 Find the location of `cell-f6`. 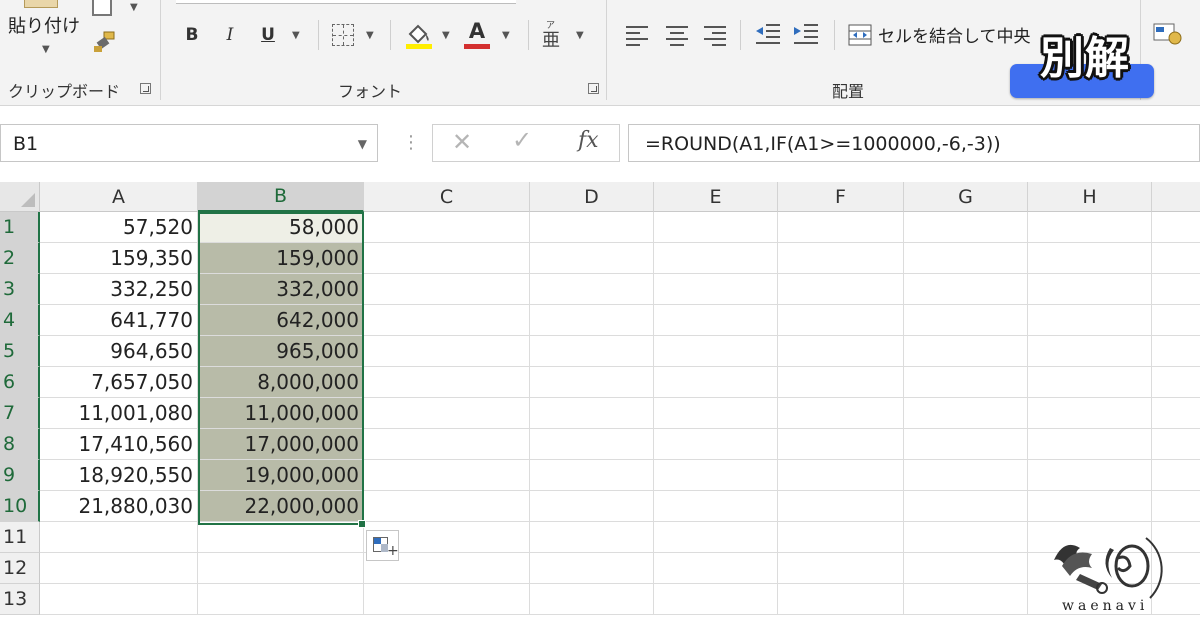

cell-f6 is located at coordinates (841, 382).